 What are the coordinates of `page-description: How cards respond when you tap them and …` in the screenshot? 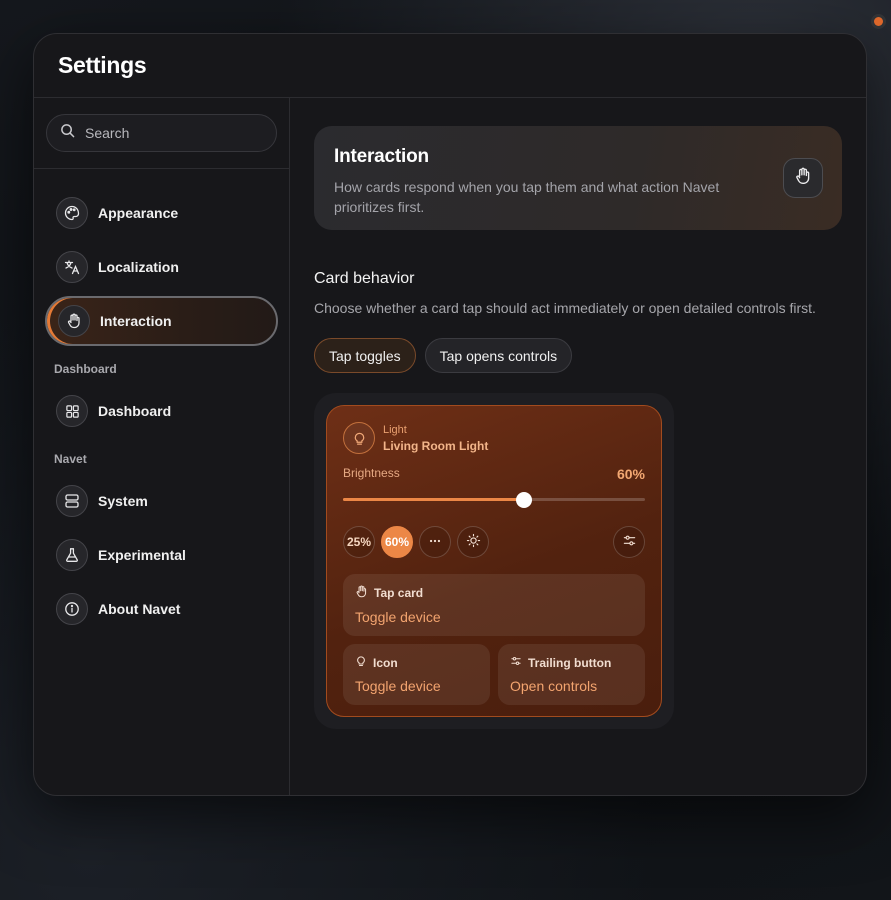 It's located at (527, 197).